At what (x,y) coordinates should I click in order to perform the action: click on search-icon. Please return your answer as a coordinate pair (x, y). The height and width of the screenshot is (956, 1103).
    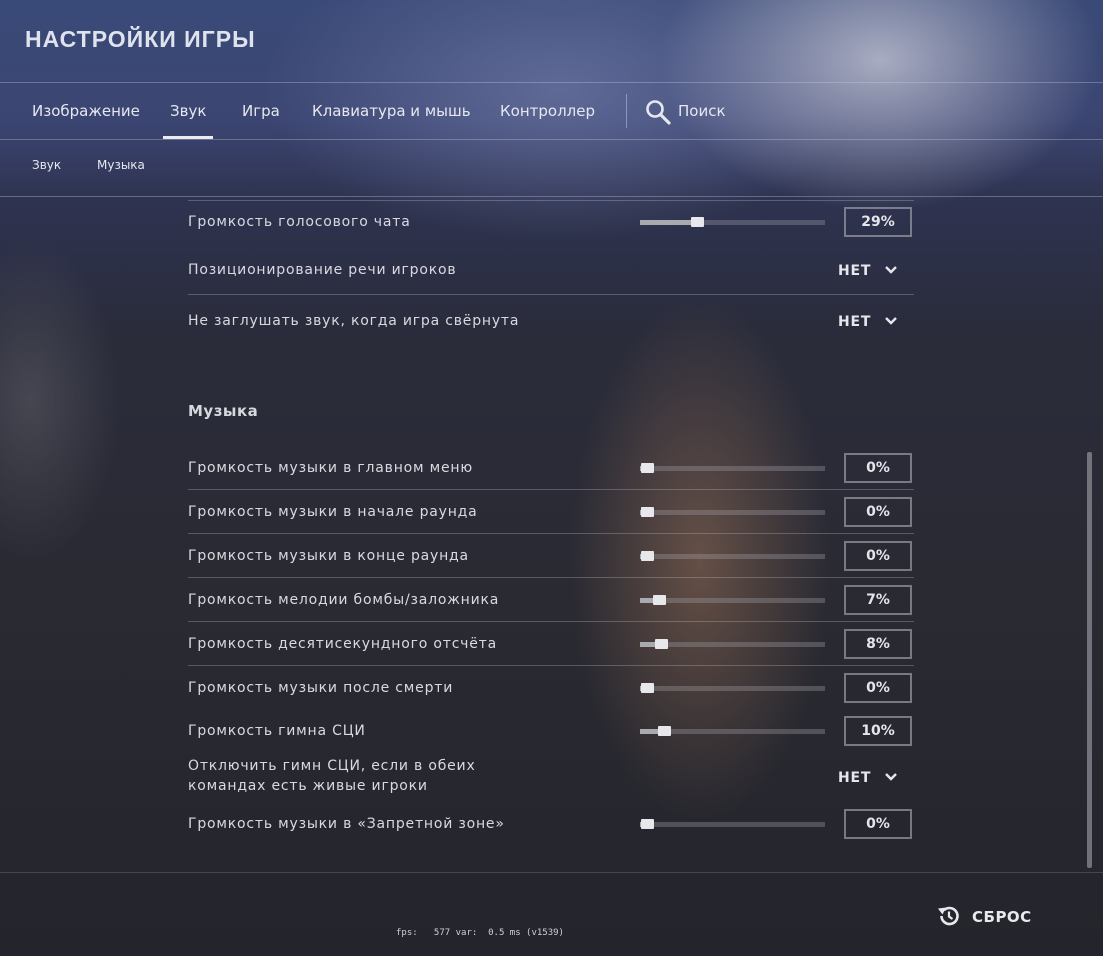
    Looking at the image, I should click on (658, 112).